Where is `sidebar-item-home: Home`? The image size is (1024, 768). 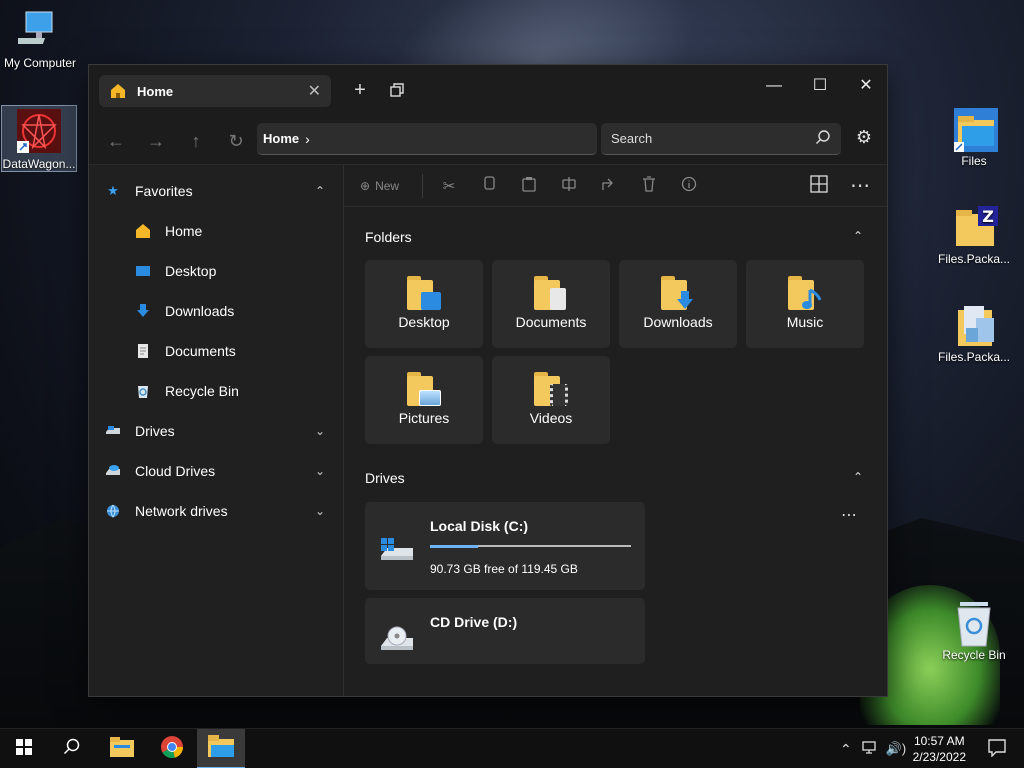
sidebar-item-home: Home is located at coordinates (216, 231).